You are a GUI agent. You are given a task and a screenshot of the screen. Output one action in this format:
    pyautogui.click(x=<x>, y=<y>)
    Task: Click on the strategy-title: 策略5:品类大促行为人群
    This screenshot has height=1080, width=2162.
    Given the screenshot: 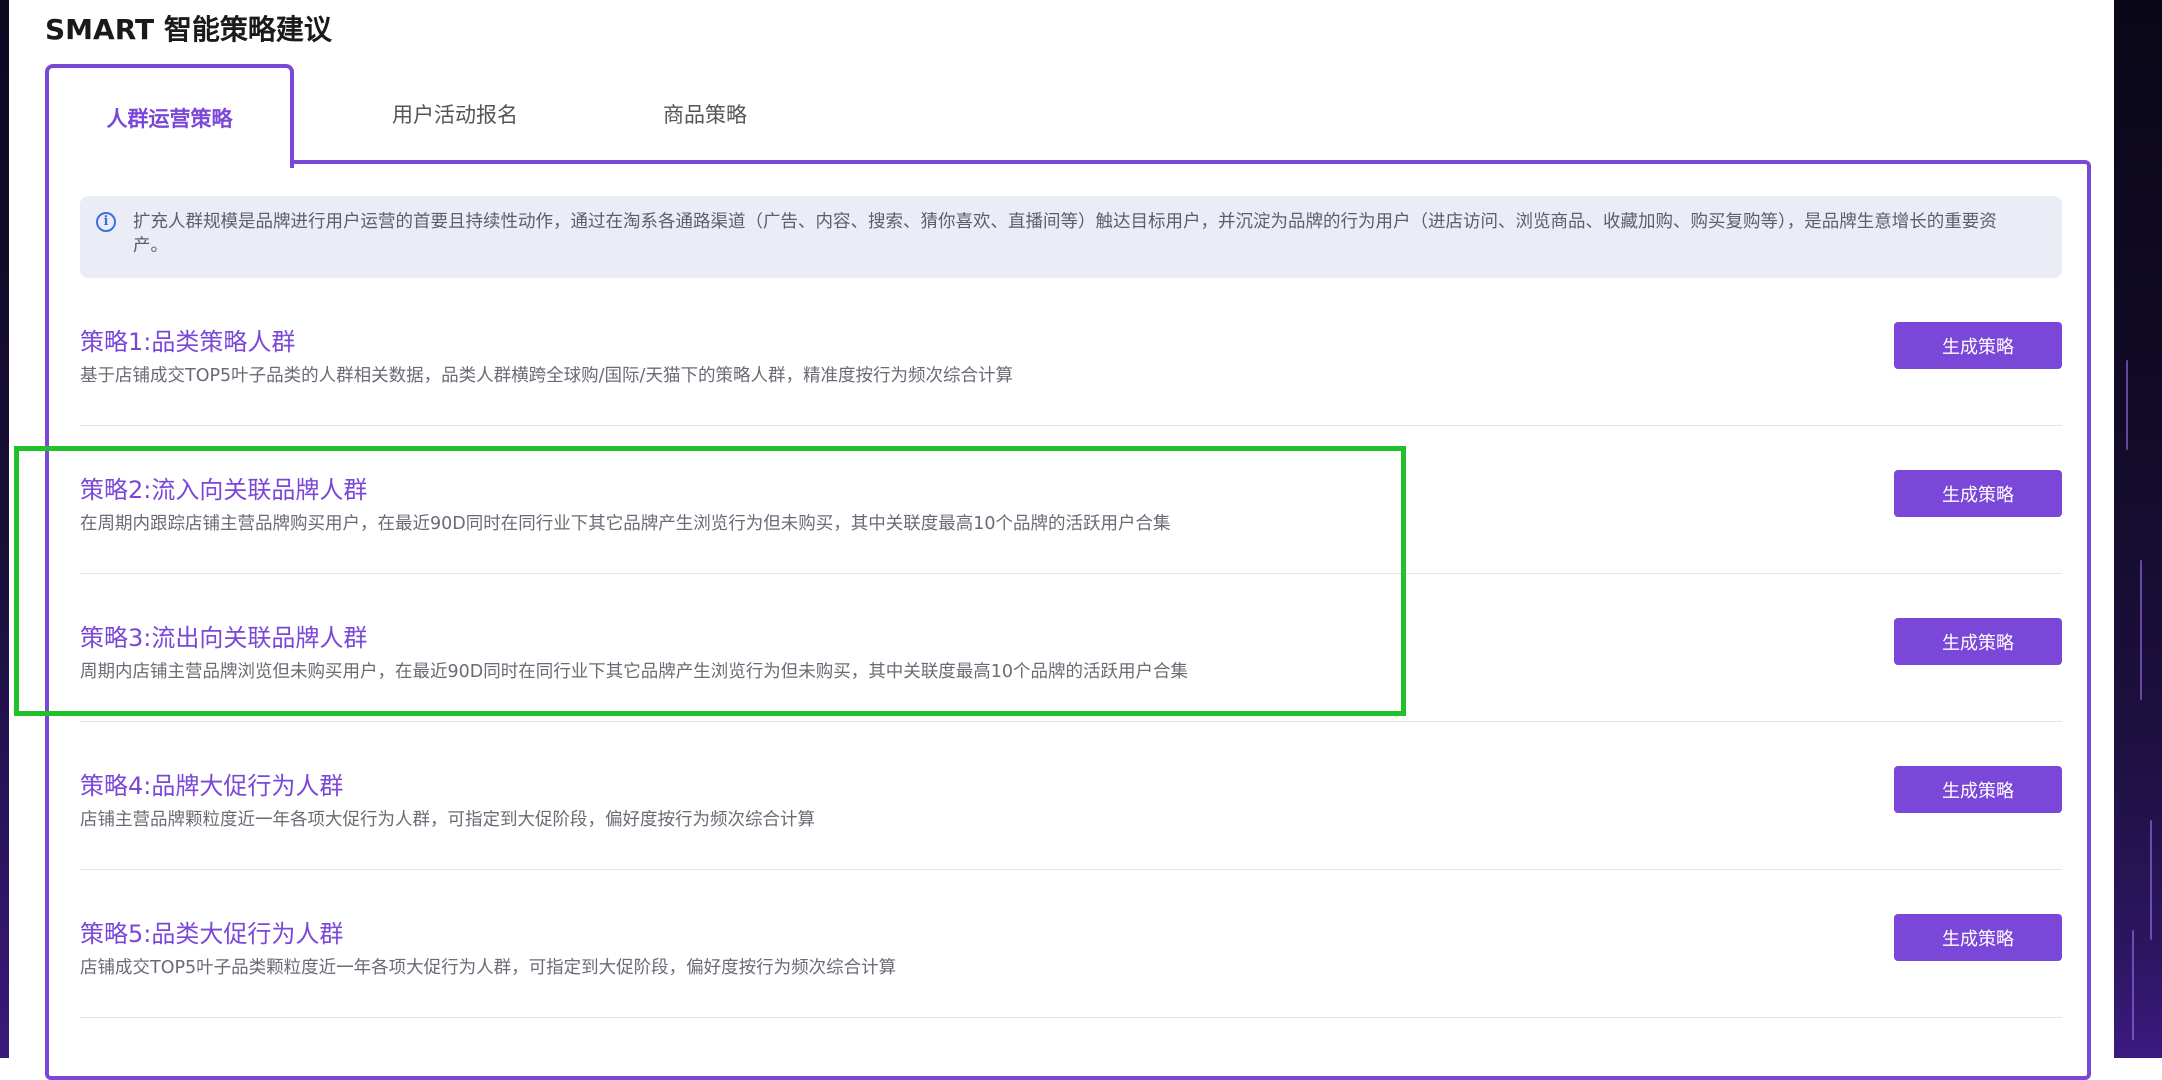 What is the action you would take?
    pyautogui.click(x=212, y=934)
    